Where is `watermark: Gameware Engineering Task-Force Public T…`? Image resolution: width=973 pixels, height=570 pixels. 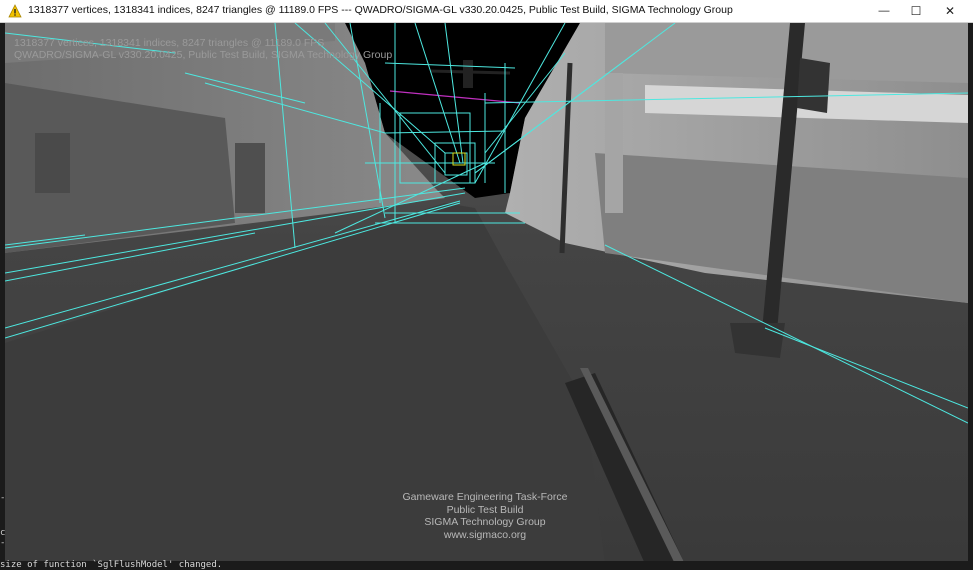
watermark: Gameware Engineering Task-Force Public T… is located at coordinates (485, 516).